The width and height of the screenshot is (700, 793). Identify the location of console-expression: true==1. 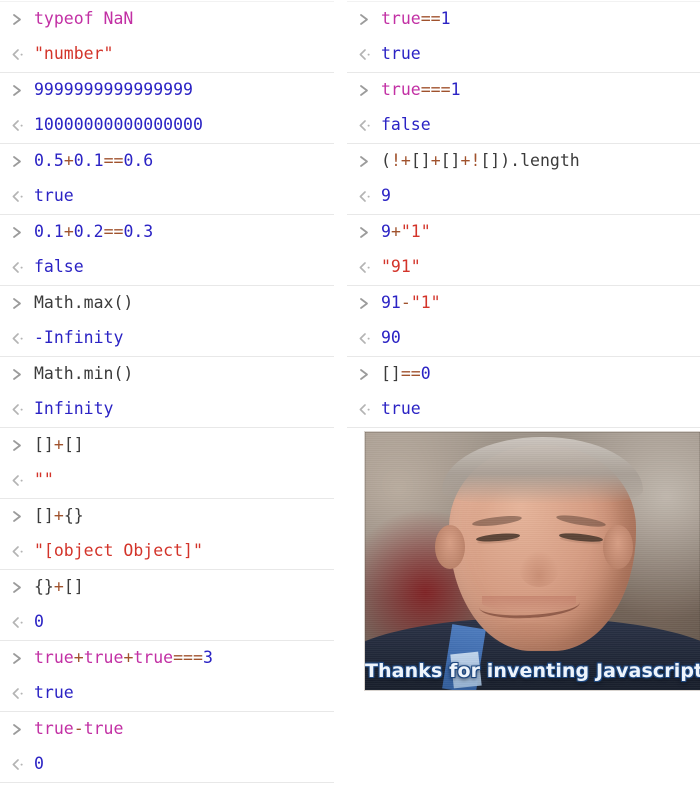
(416, 19).